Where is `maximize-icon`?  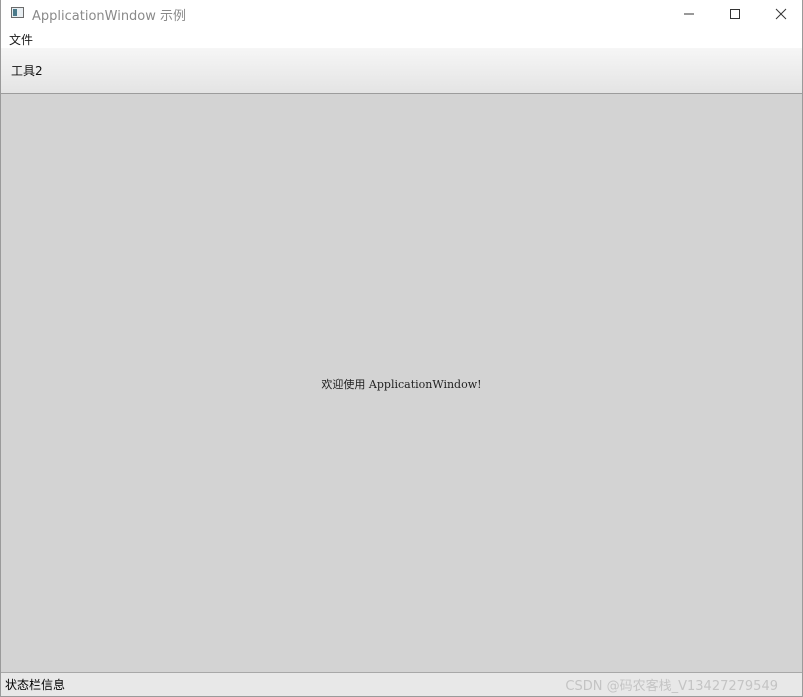 maximize-icon is located at coordinates (735, 14).